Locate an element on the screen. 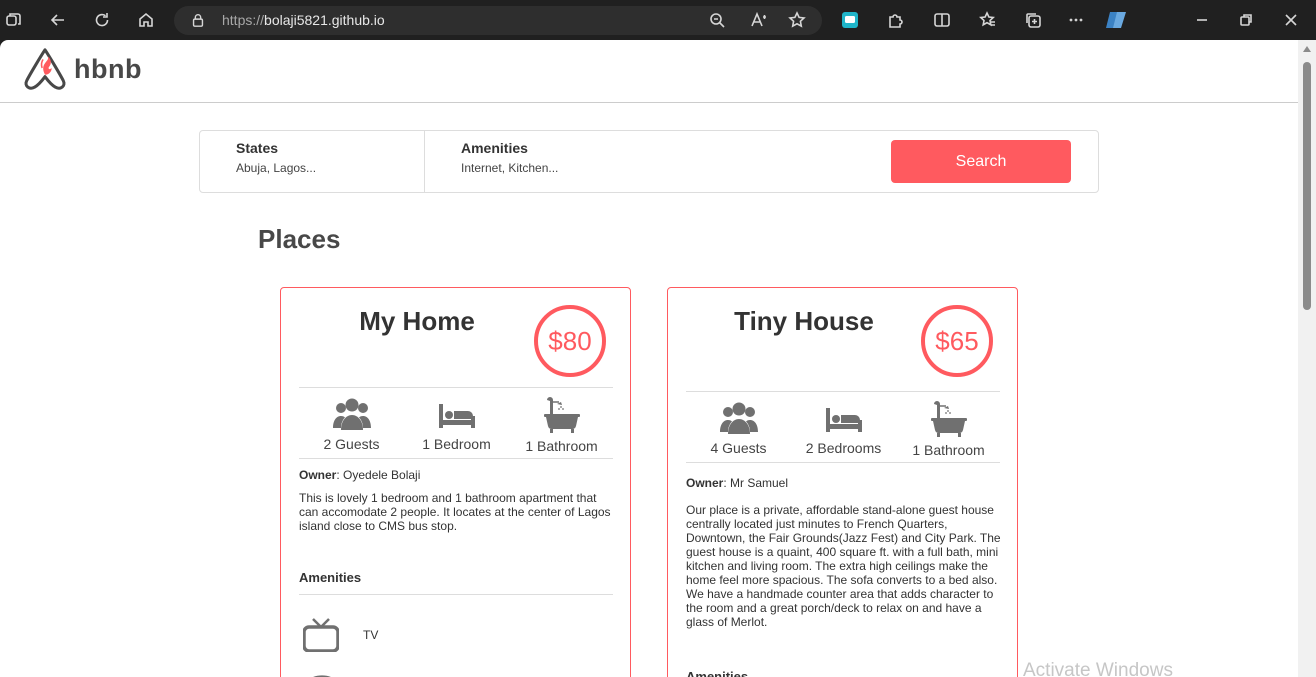 The image size is (1316, 677). guests-label: 2 Guests is located at coordinates (351, 444).